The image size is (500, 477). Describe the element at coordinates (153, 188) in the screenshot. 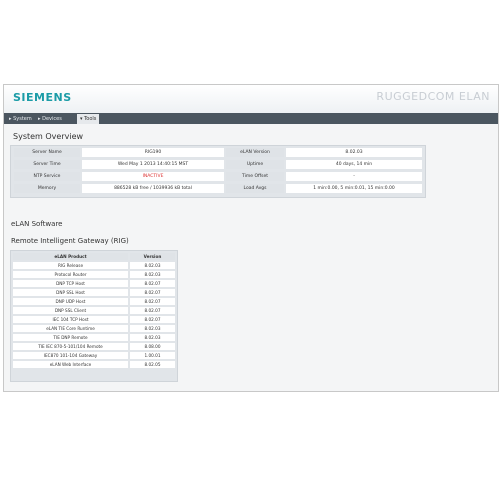

I see `value-memory: 886528 kB free / 1039936 kB total` at that location.